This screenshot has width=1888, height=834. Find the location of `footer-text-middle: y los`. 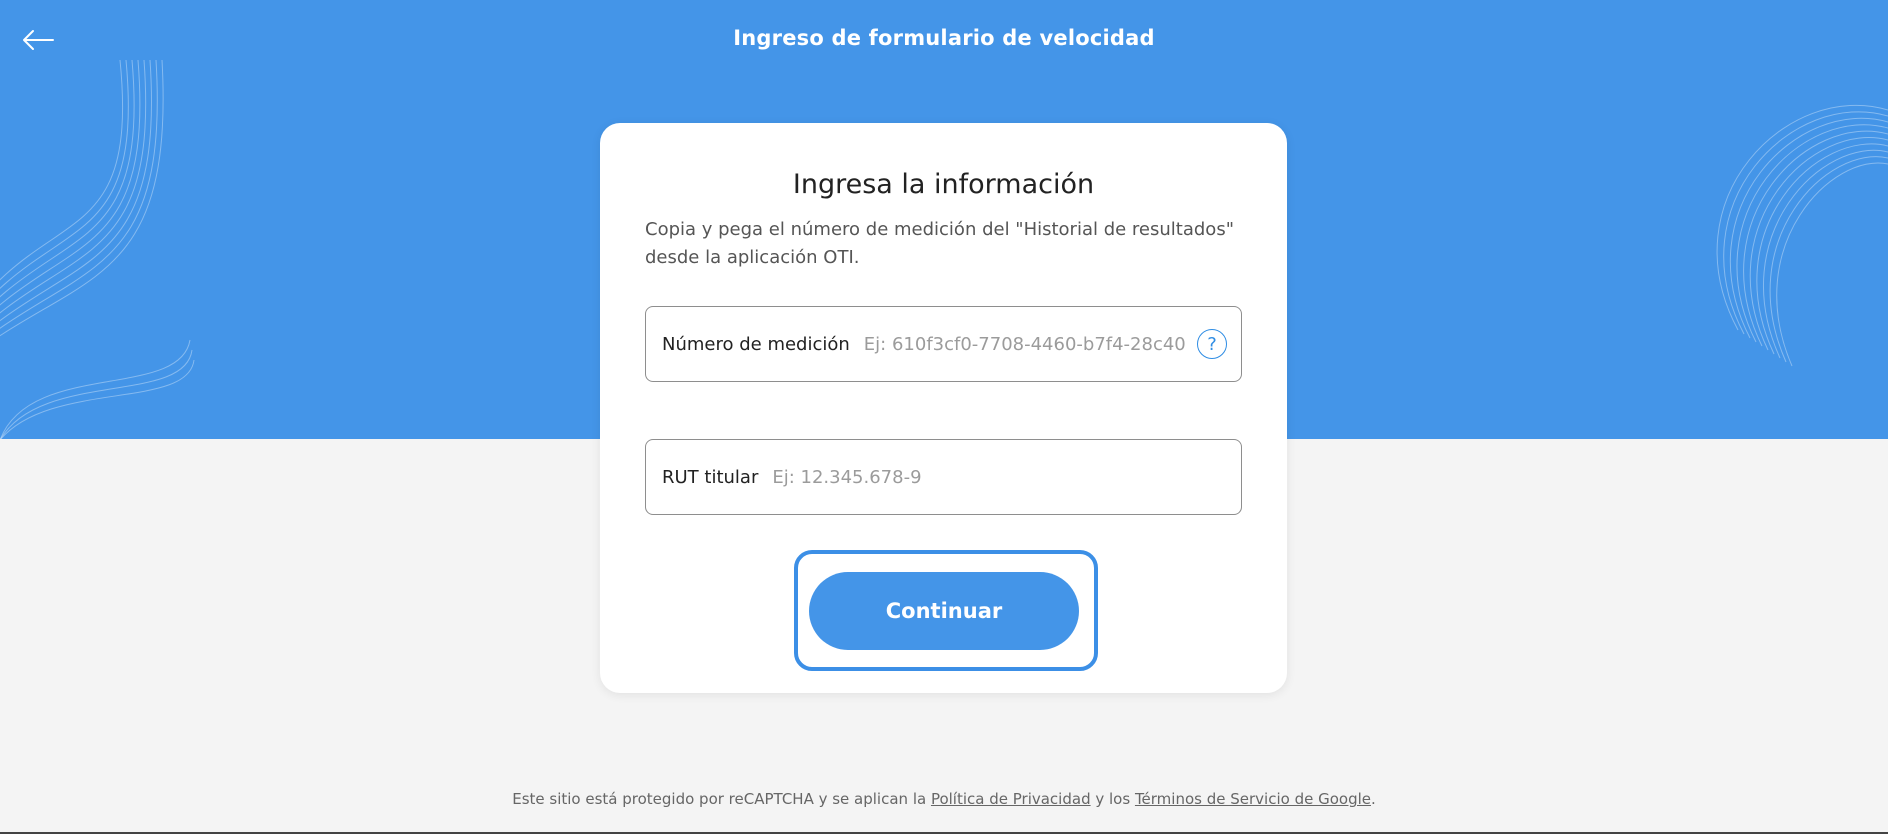

footer-text-middle: y los is located at coordinates (1112, 799).